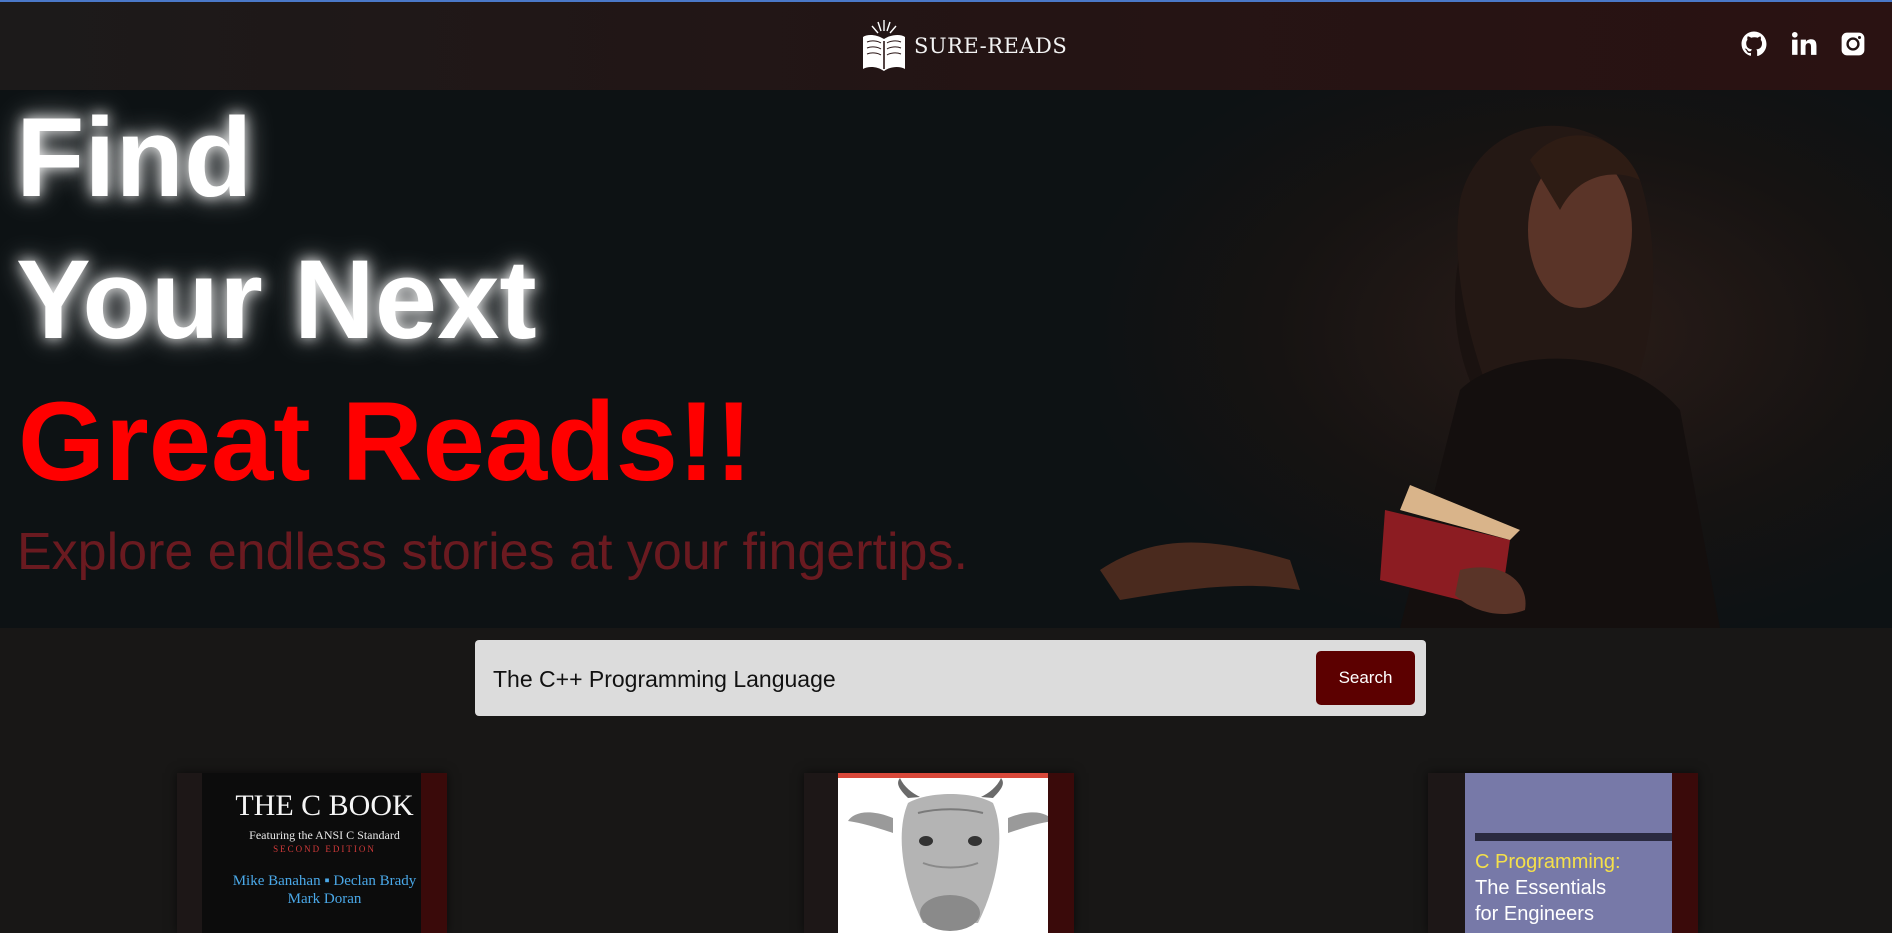  I want to click on search-input, so click(883, 679).